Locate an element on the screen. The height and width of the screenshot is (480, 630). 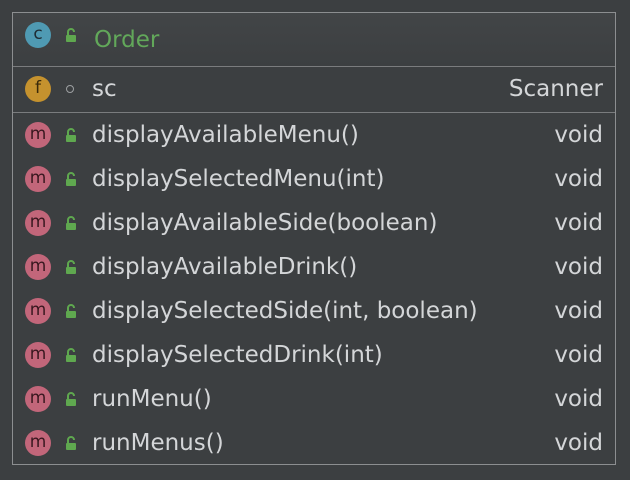
method-name: displaySelectedDrink(int) is located at coordinates (237, 355).